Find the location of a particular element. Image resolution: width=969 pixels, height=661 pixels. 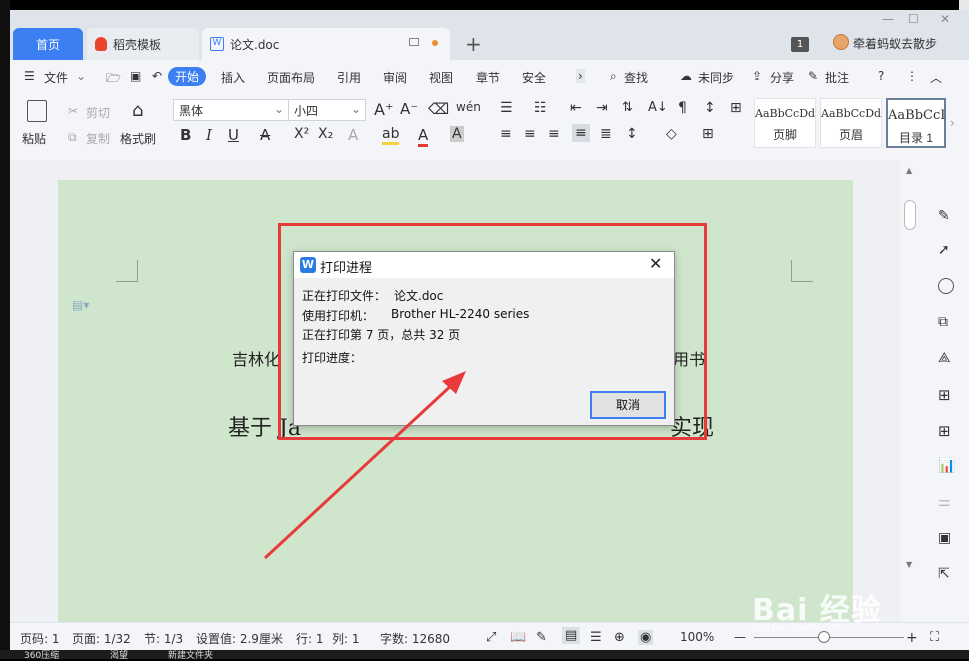

fit-window-icon: ⛶ is located at coordinates (934, 637).